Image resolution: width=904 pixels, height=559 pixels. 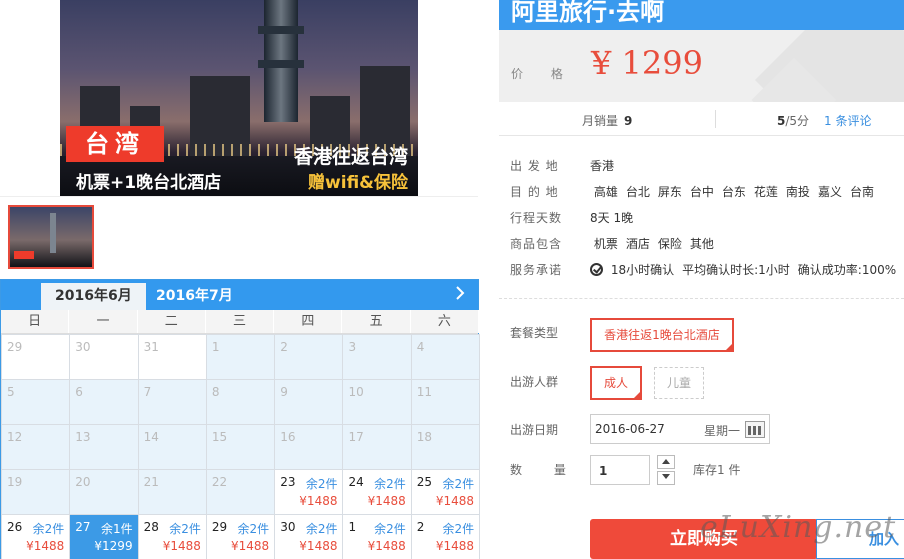 I want to click on destination-item: 台东, so click(x=733, y=192).